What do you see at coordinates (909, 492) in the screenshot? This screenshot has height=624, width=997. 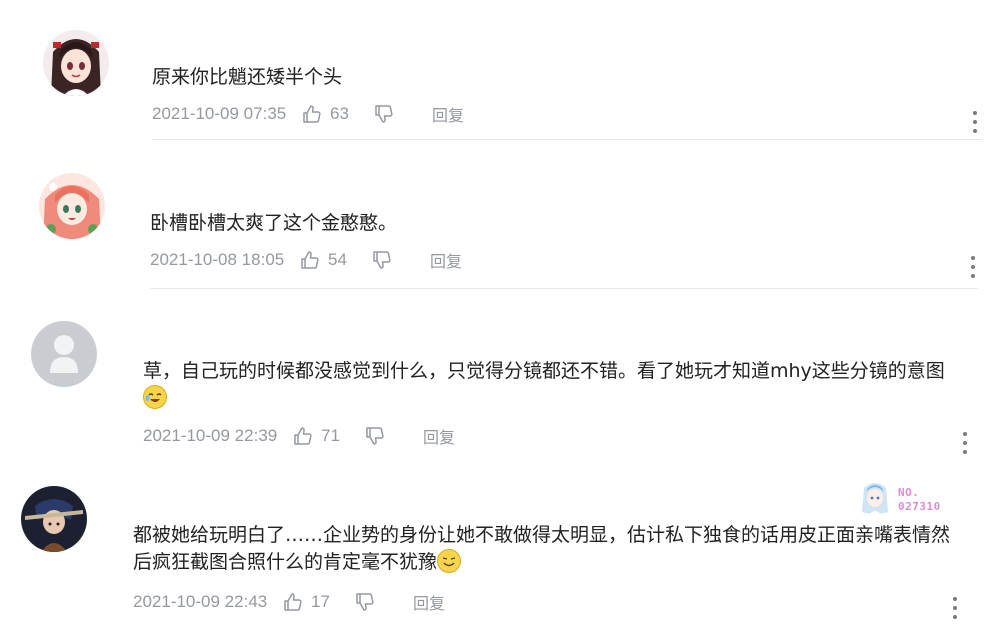 I see `badge-no-label: NO.` at bounding box center [909, 492].